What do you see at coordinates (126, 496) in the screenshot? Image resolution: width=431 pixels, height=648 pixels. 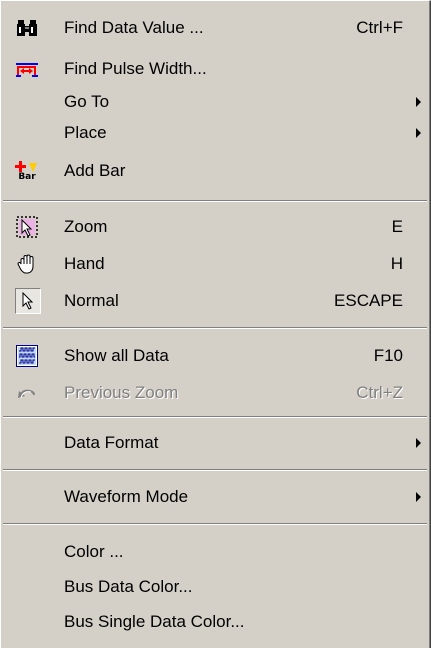 I see `menu-item-label: Waveform Mode` at bounding box center [126, 496].